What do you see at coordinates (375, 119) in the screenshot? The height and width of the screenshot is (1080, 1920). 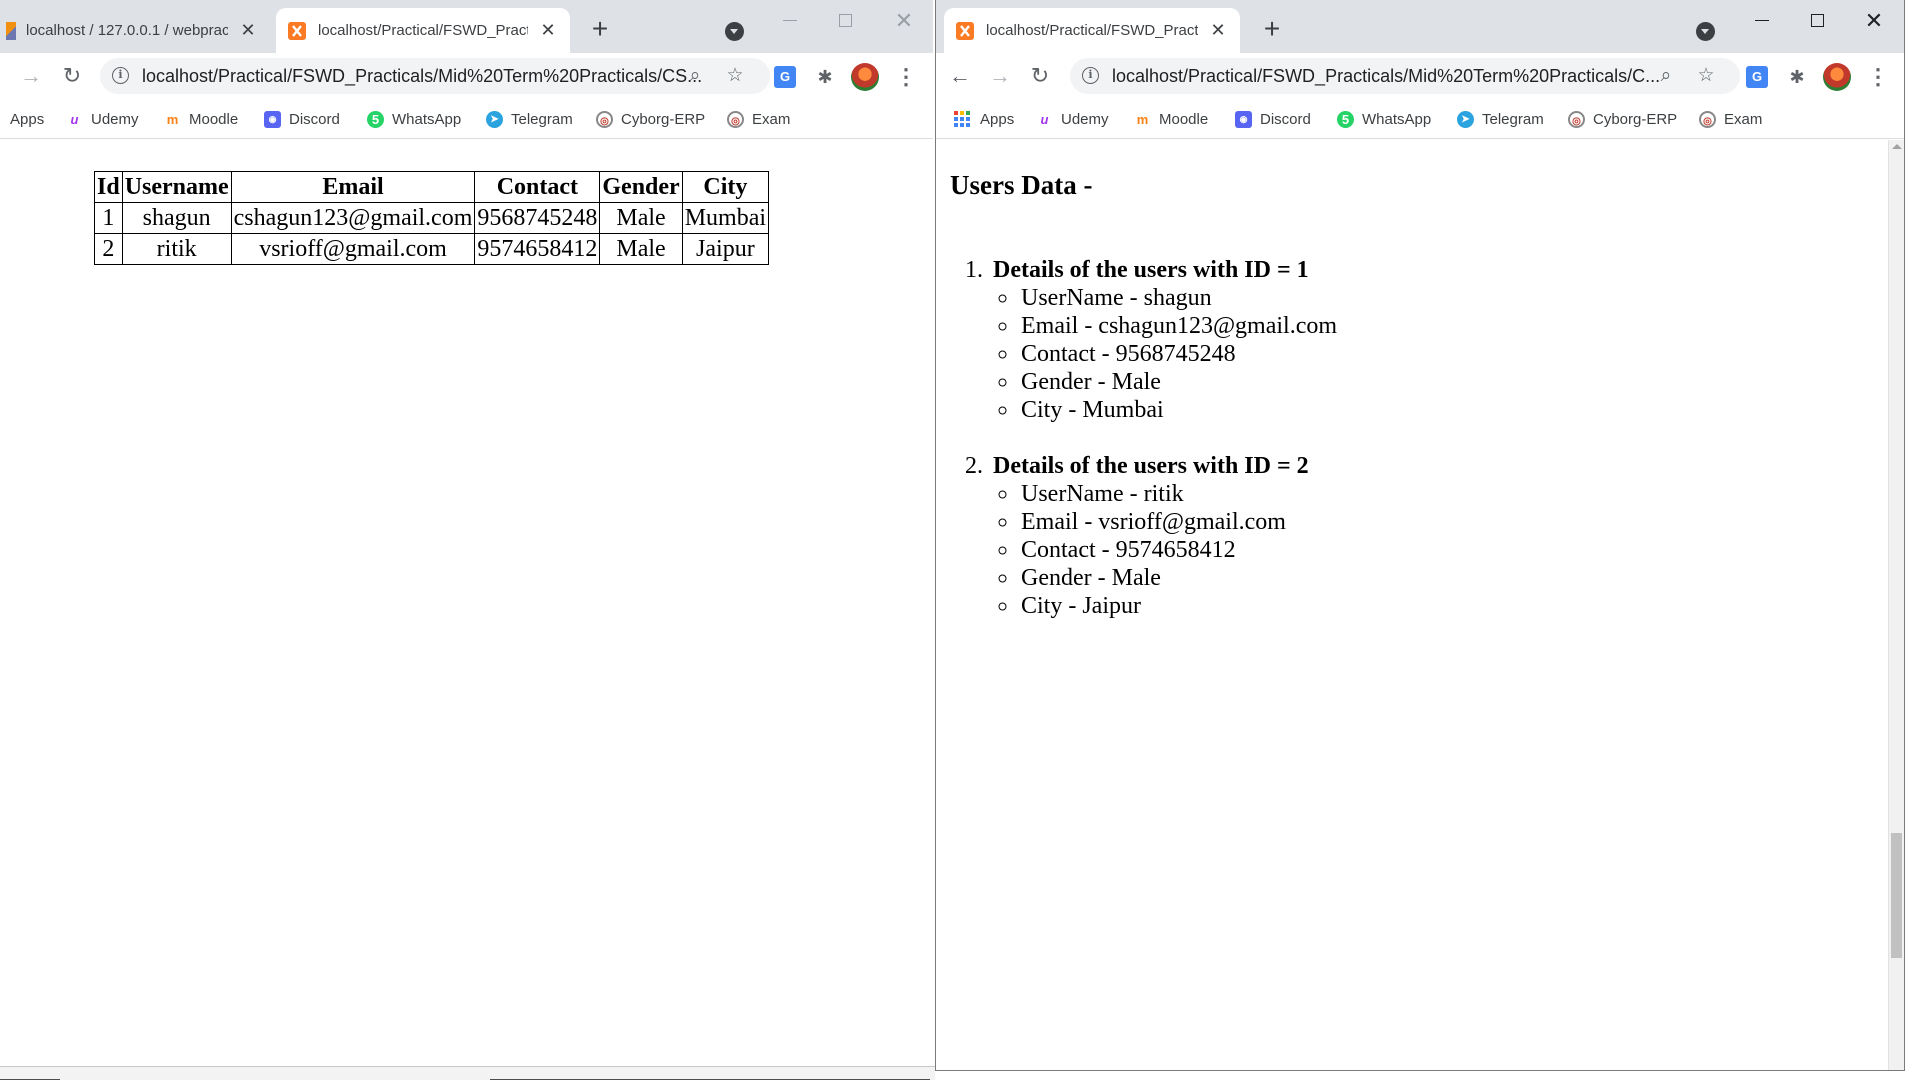 I see `whatsapp-icon: 5` at bounding box center [375, 119].